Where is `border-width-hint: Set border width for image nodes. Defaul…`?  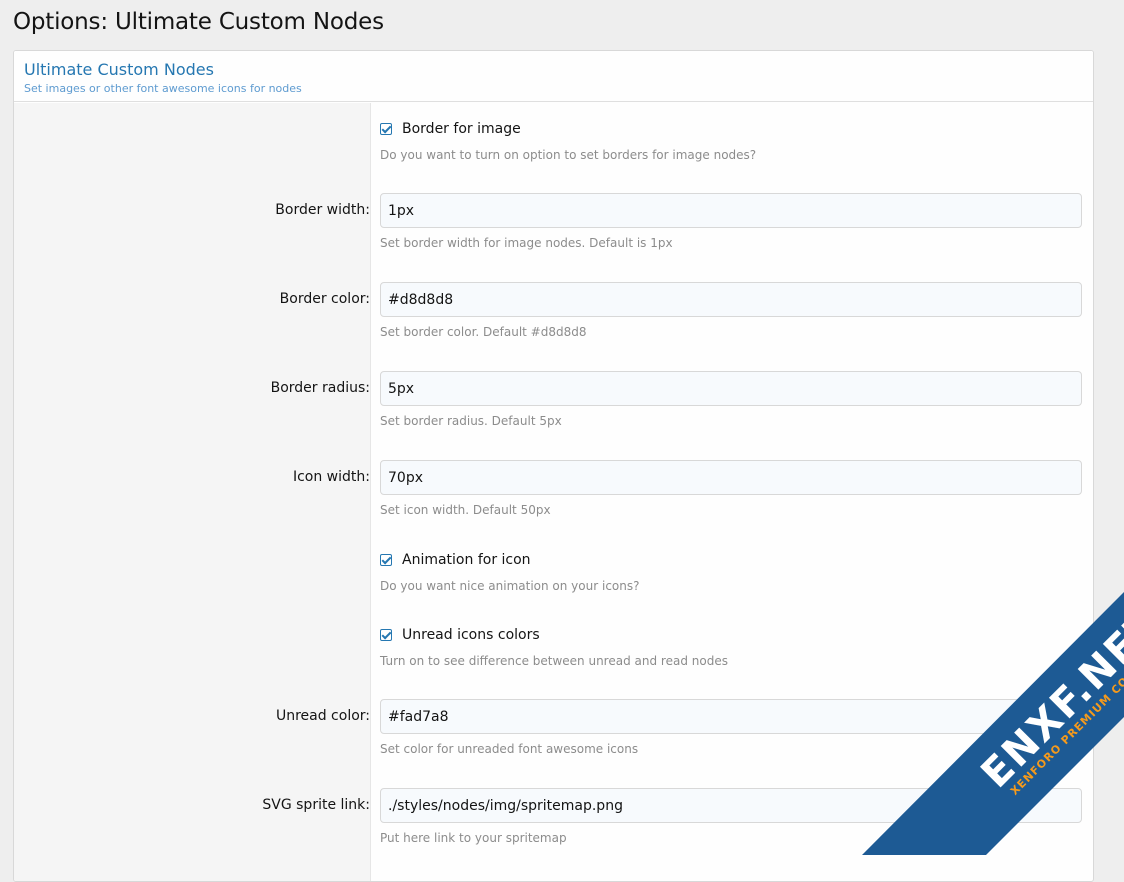 border-width-hint: Set border width for image nodes. Defaul… is located at coordinates (526, 243).